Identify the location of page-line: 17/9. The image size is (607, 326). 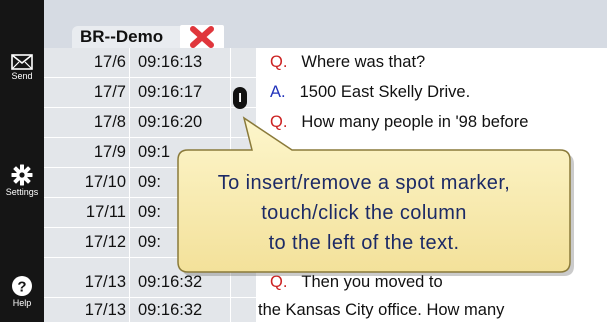
(109, 152).